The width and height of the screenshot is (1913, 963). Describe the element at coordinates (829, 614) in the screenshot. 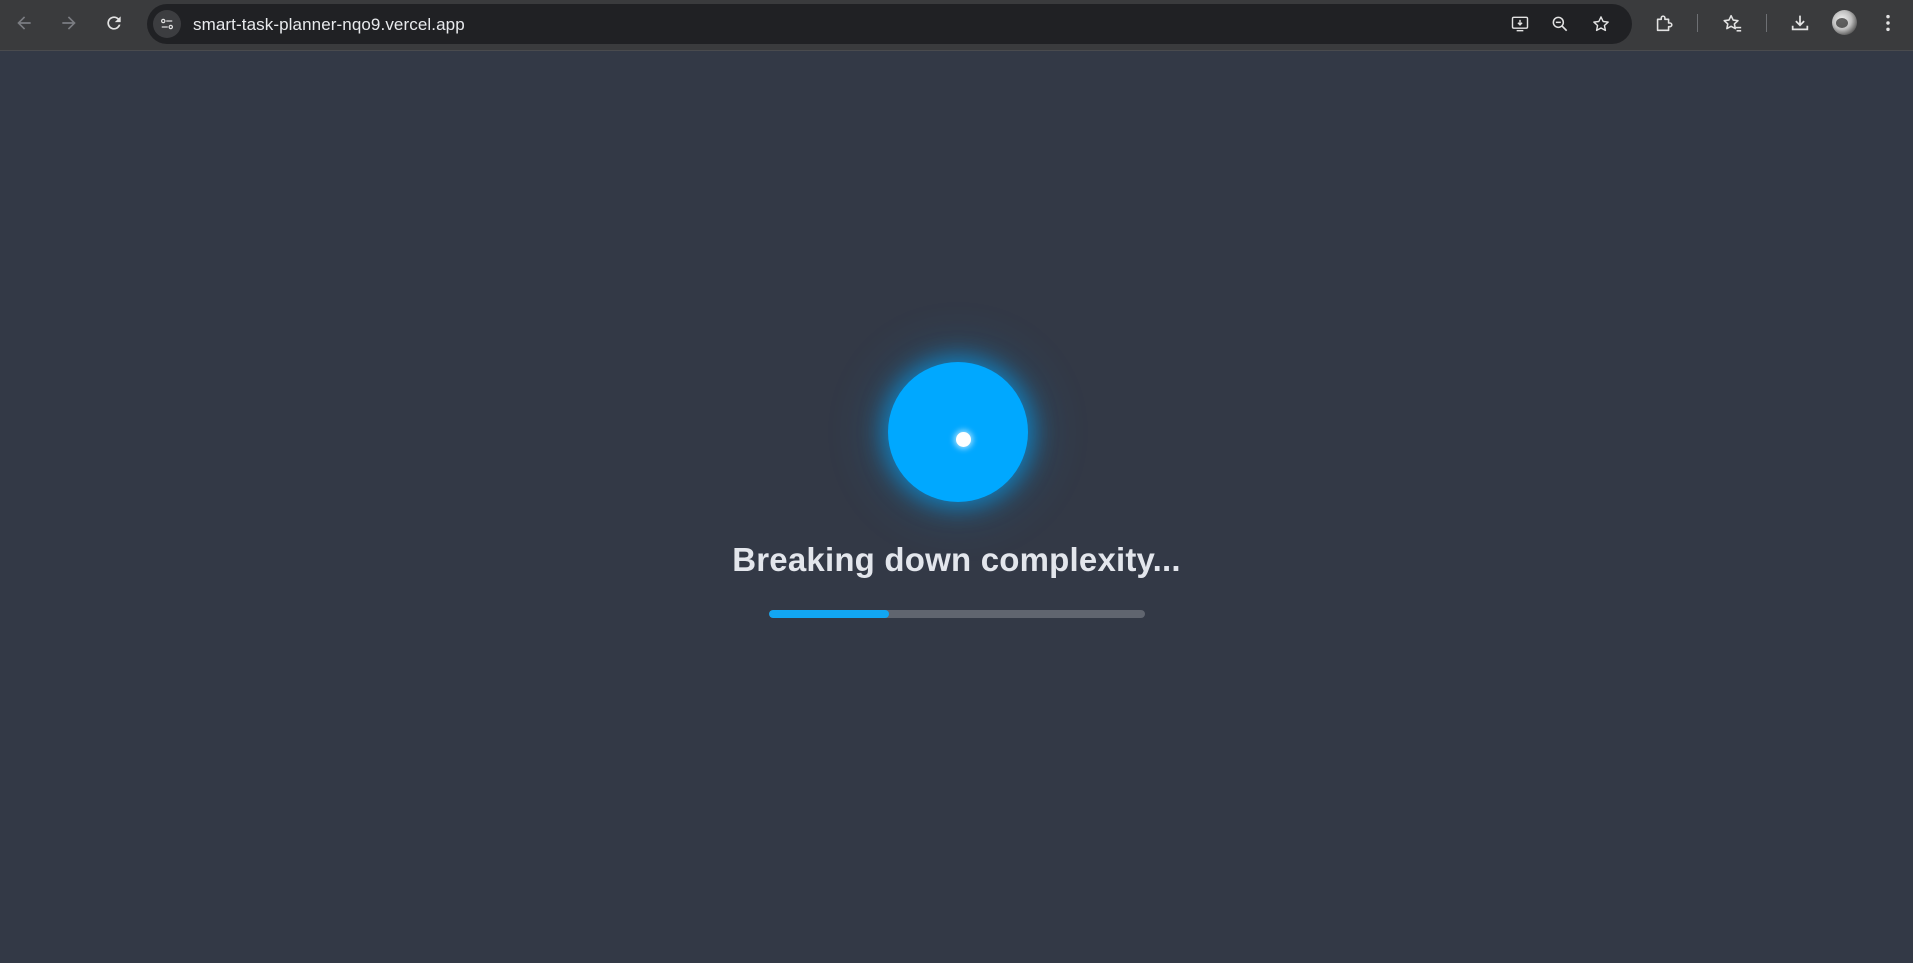

I see `progress-bar-fill` at that location.